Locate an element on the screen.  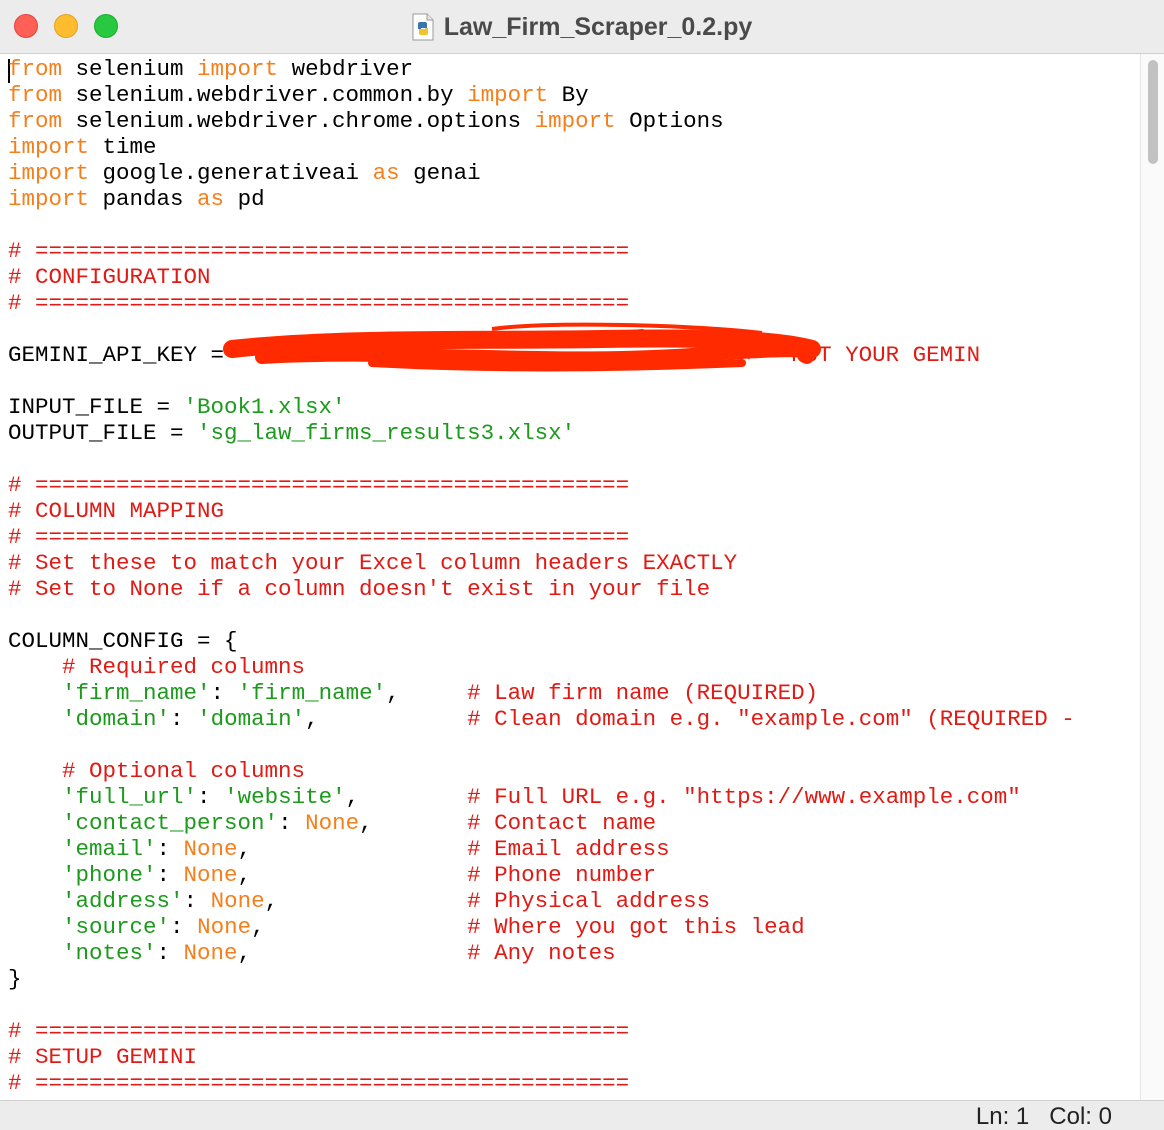
code-line: # COLUMN MAPPING is located at coordinates (541, 511).